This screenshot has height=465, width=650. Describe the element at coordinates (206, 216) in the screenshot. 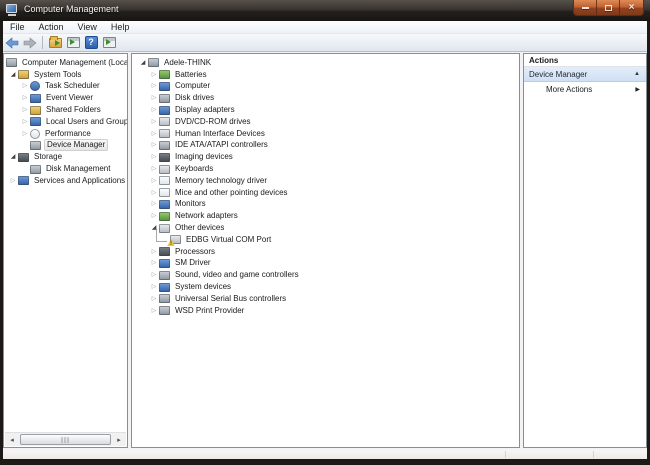

I see `tree-item-label: Network adapters` at that location.